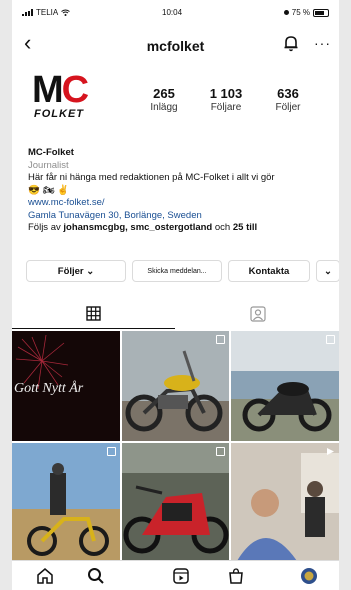 The image size is (351, 590). Describe the element at coordinates (175, 44) in the screenshot. I see `top-nav: ‹ mcfolket ···` at that location.